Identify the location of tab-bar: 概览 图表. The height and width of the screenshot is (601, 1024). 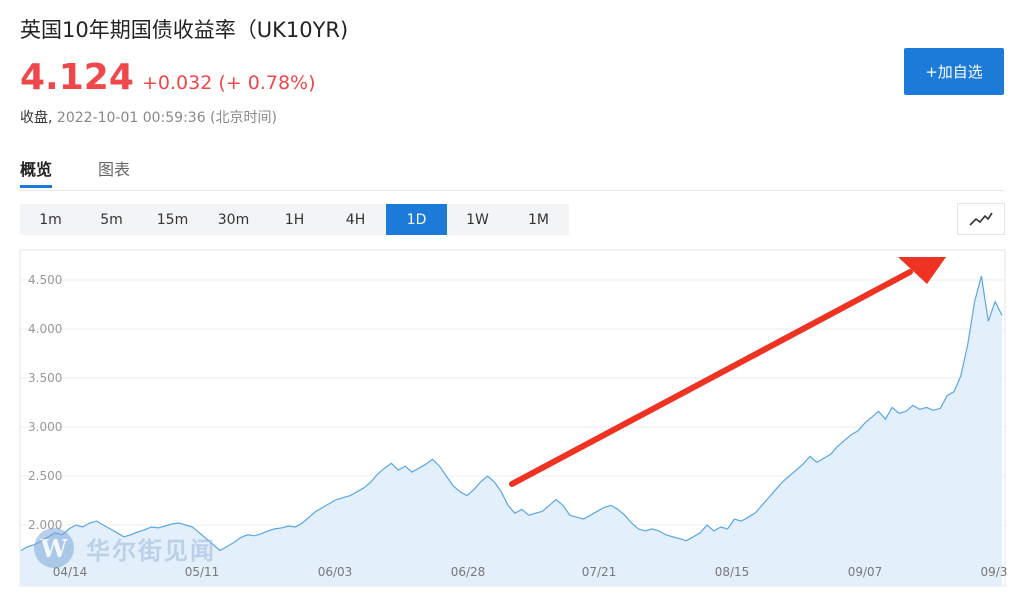
(98, 172).